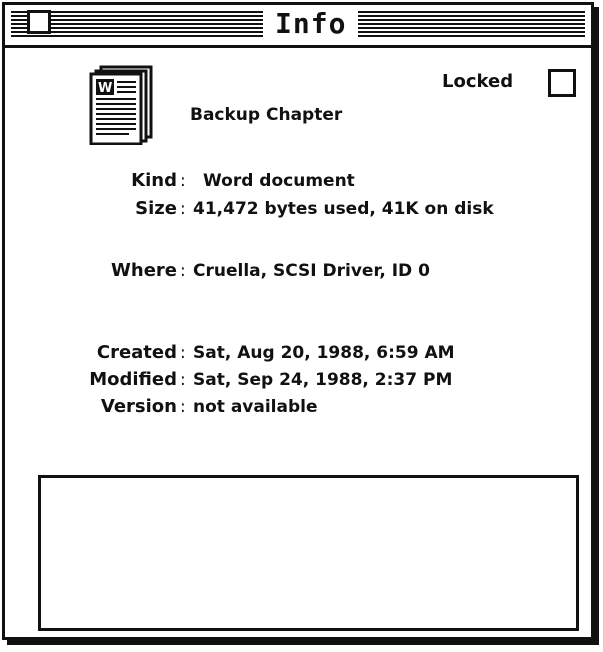 This screenshot has width=603, height=652. Describe the element at coordinates (133, 379) in the screenshot. I see `modified-label: Modified` at that location.